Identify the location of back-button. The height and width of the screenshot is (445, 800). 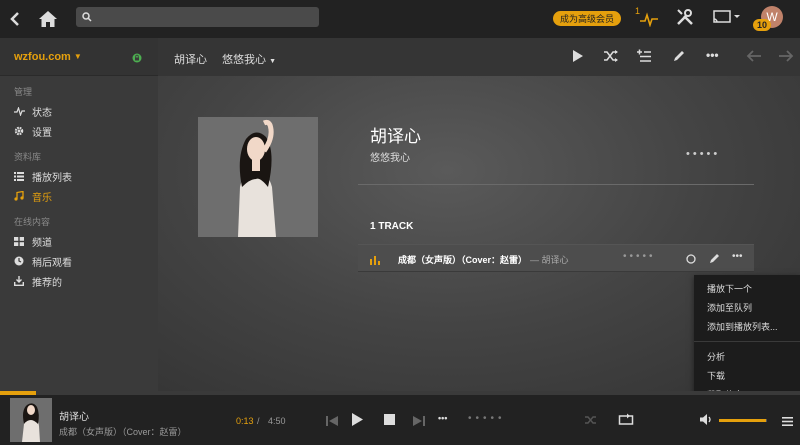
(15, 19).